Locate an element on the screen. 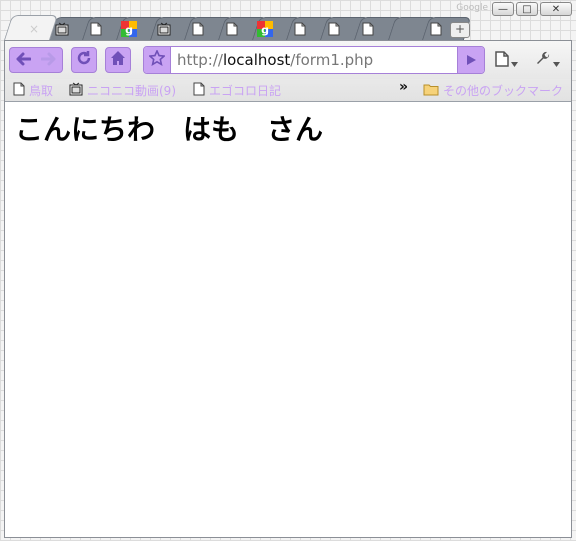 The height and width of the screenshot is (541, 576). go-button is located at coordinates (470, 60).